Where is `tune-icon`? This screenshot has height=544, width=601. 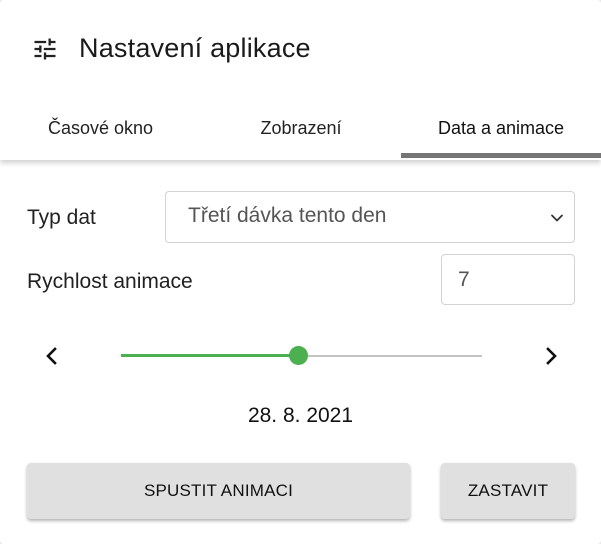
tune-icon is located at coordinates (45, 49).